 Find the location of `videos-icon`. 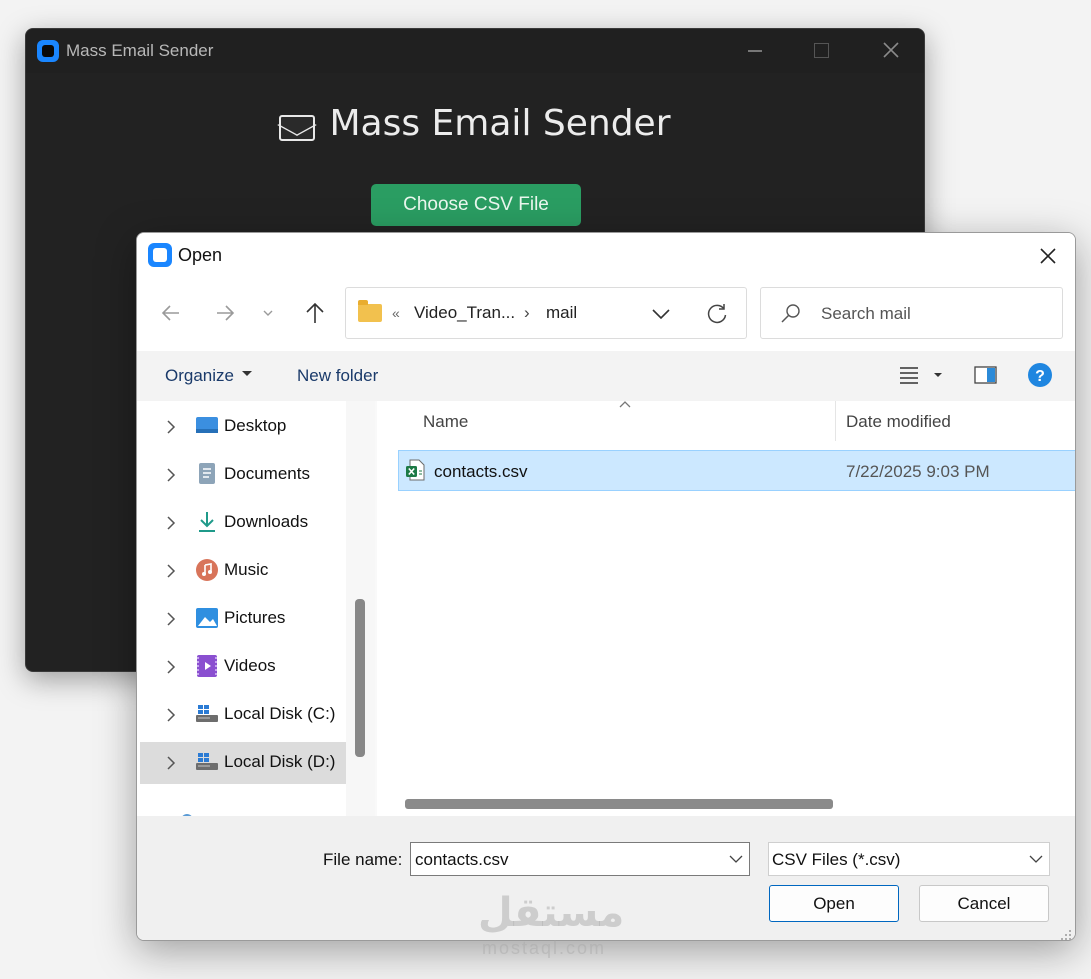

videos-icon is located at coordinates (207, 666).